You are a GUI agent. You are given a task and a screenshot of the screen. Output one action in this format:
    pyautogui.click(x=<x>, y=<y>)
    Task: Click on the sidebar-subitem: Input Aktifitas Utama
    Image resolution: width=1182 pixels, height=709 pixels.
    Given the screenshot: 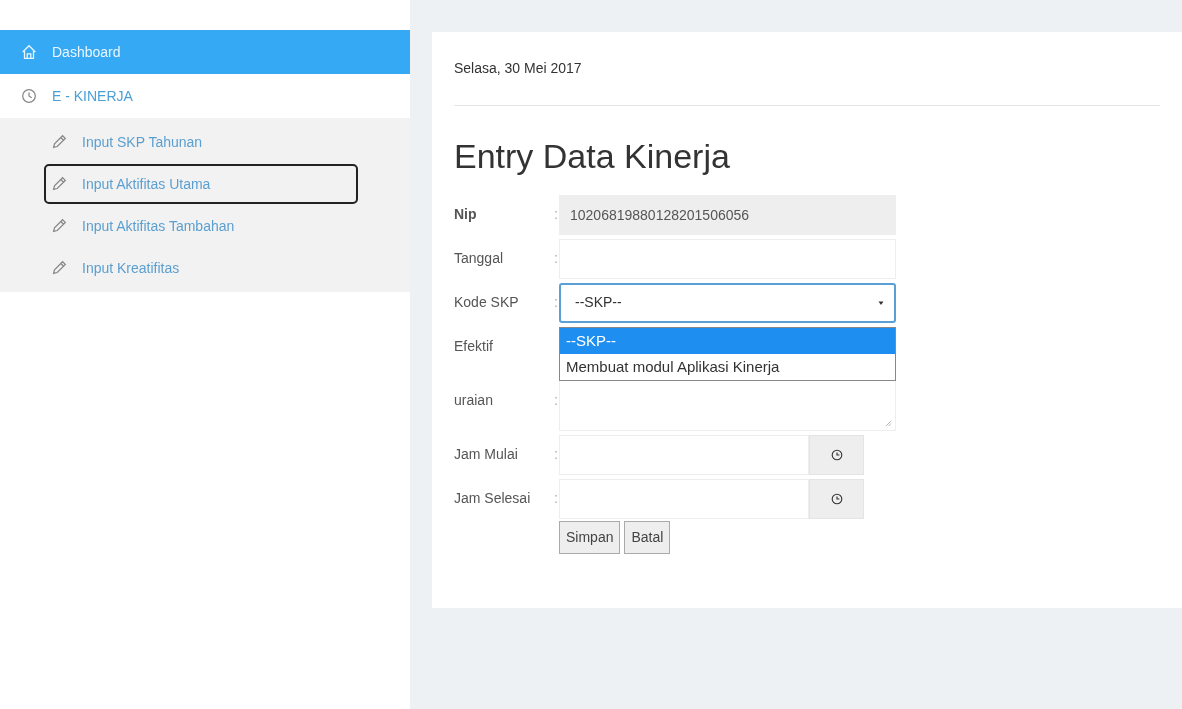 What is the action you would take?
    pyautogui.click(x=201, y=184)
    